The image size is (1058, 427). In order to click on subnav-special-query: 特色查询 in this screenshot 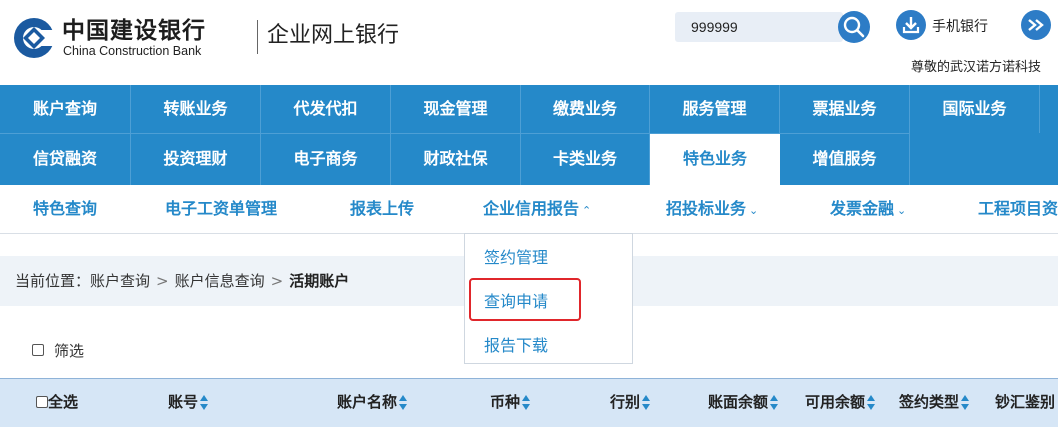, I will do `click(65, 209)`.